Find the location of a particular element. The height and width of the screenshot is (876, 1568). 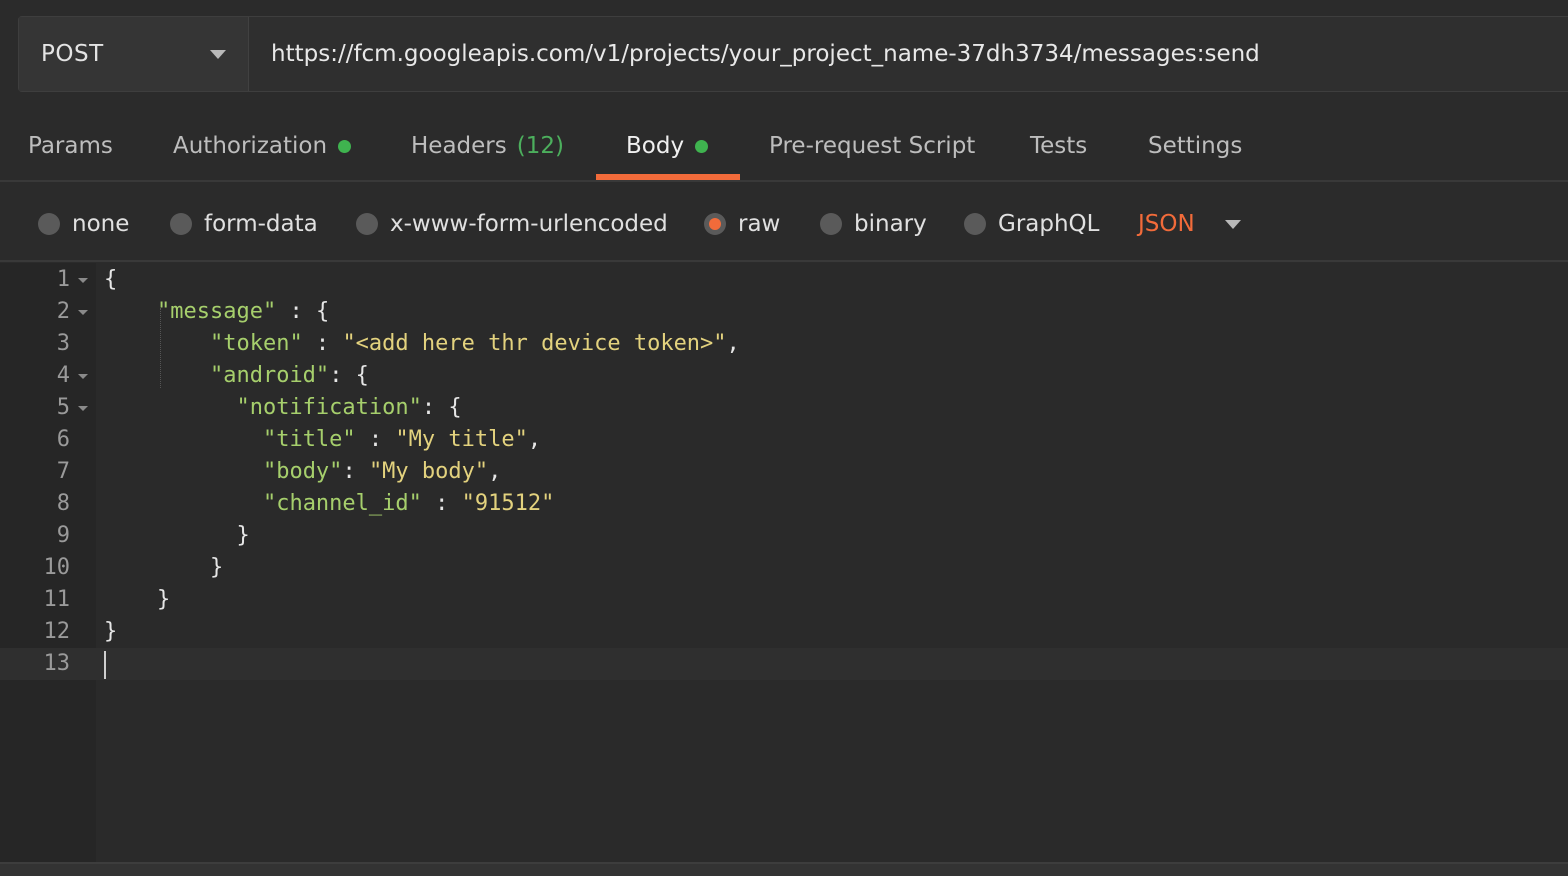

radio-selected-icon is located at coordinates (715, 224).